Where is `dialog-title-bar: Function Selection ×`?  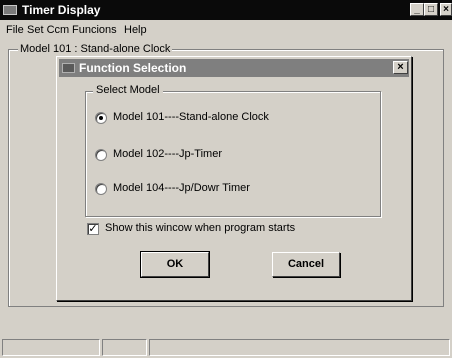 dialog-title-bar: Function Selection × is located at coordinates (234, 68).